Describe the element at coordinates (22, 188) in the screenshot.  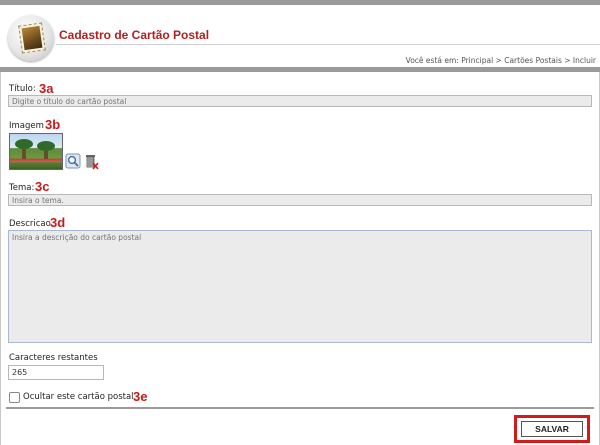
I see `tema-label: Tema:` at that location.